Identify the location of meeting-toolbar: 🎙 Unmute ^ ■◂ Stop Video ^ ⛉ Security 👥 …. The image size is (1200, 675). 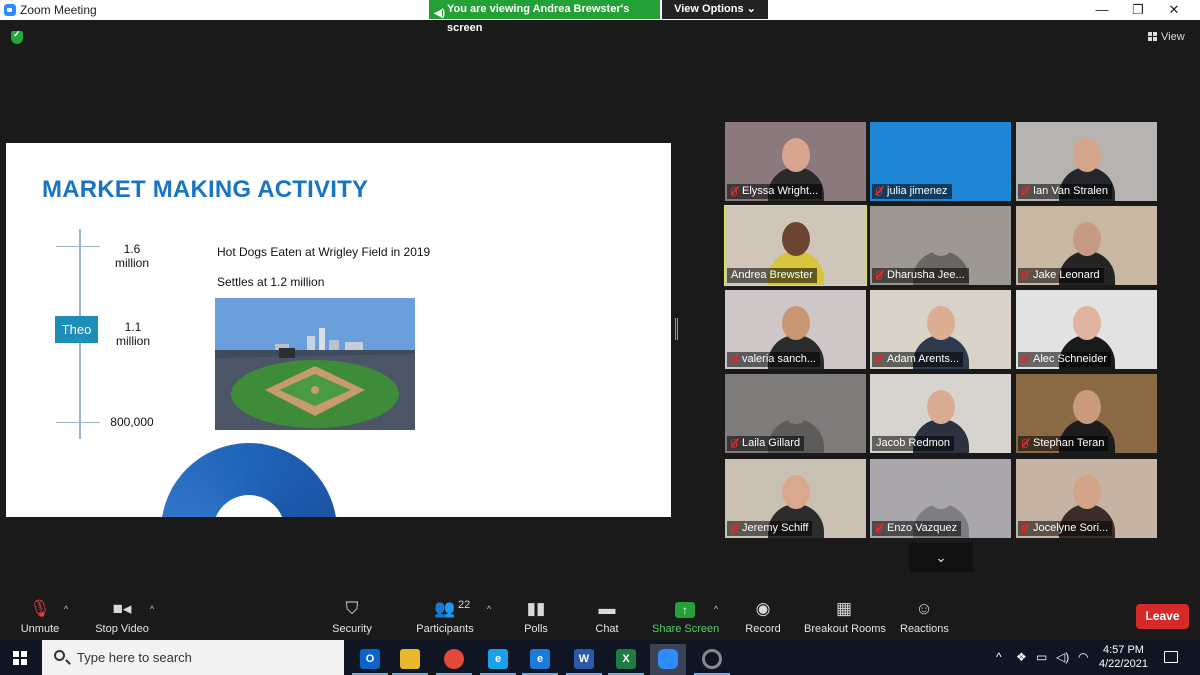
(600, 615).